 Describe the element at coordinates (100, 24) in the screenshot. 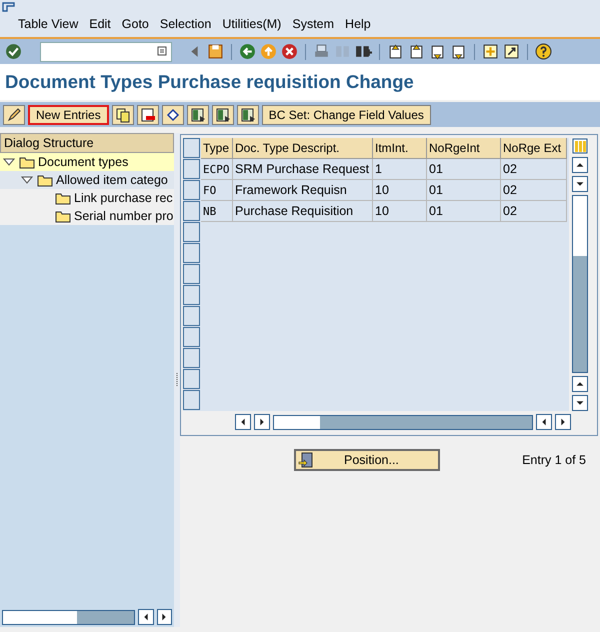

I see `menu-item: Edit` at that location.